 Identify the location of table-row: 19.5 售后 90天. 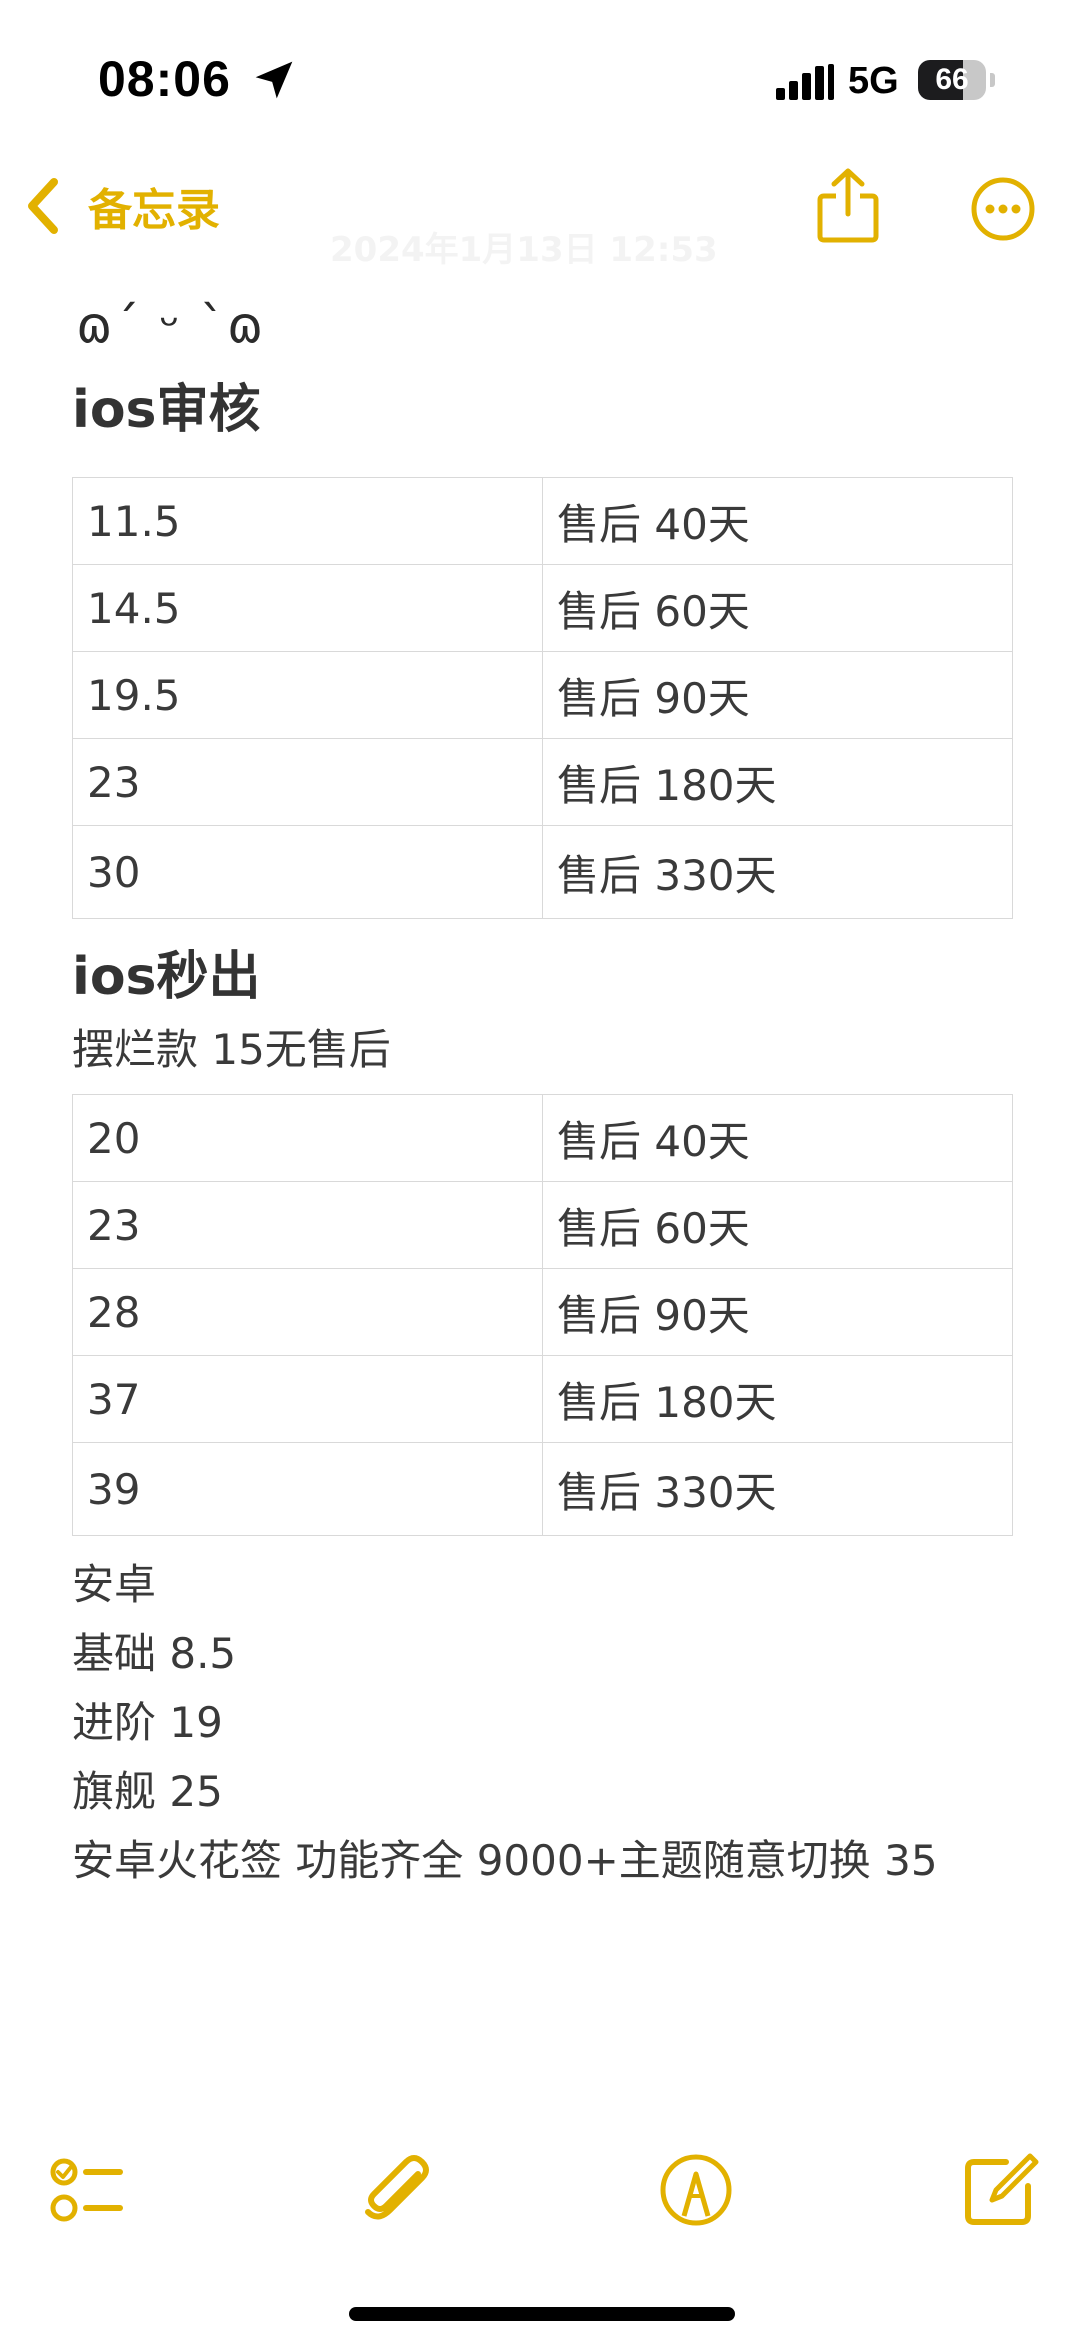
(542, 695).